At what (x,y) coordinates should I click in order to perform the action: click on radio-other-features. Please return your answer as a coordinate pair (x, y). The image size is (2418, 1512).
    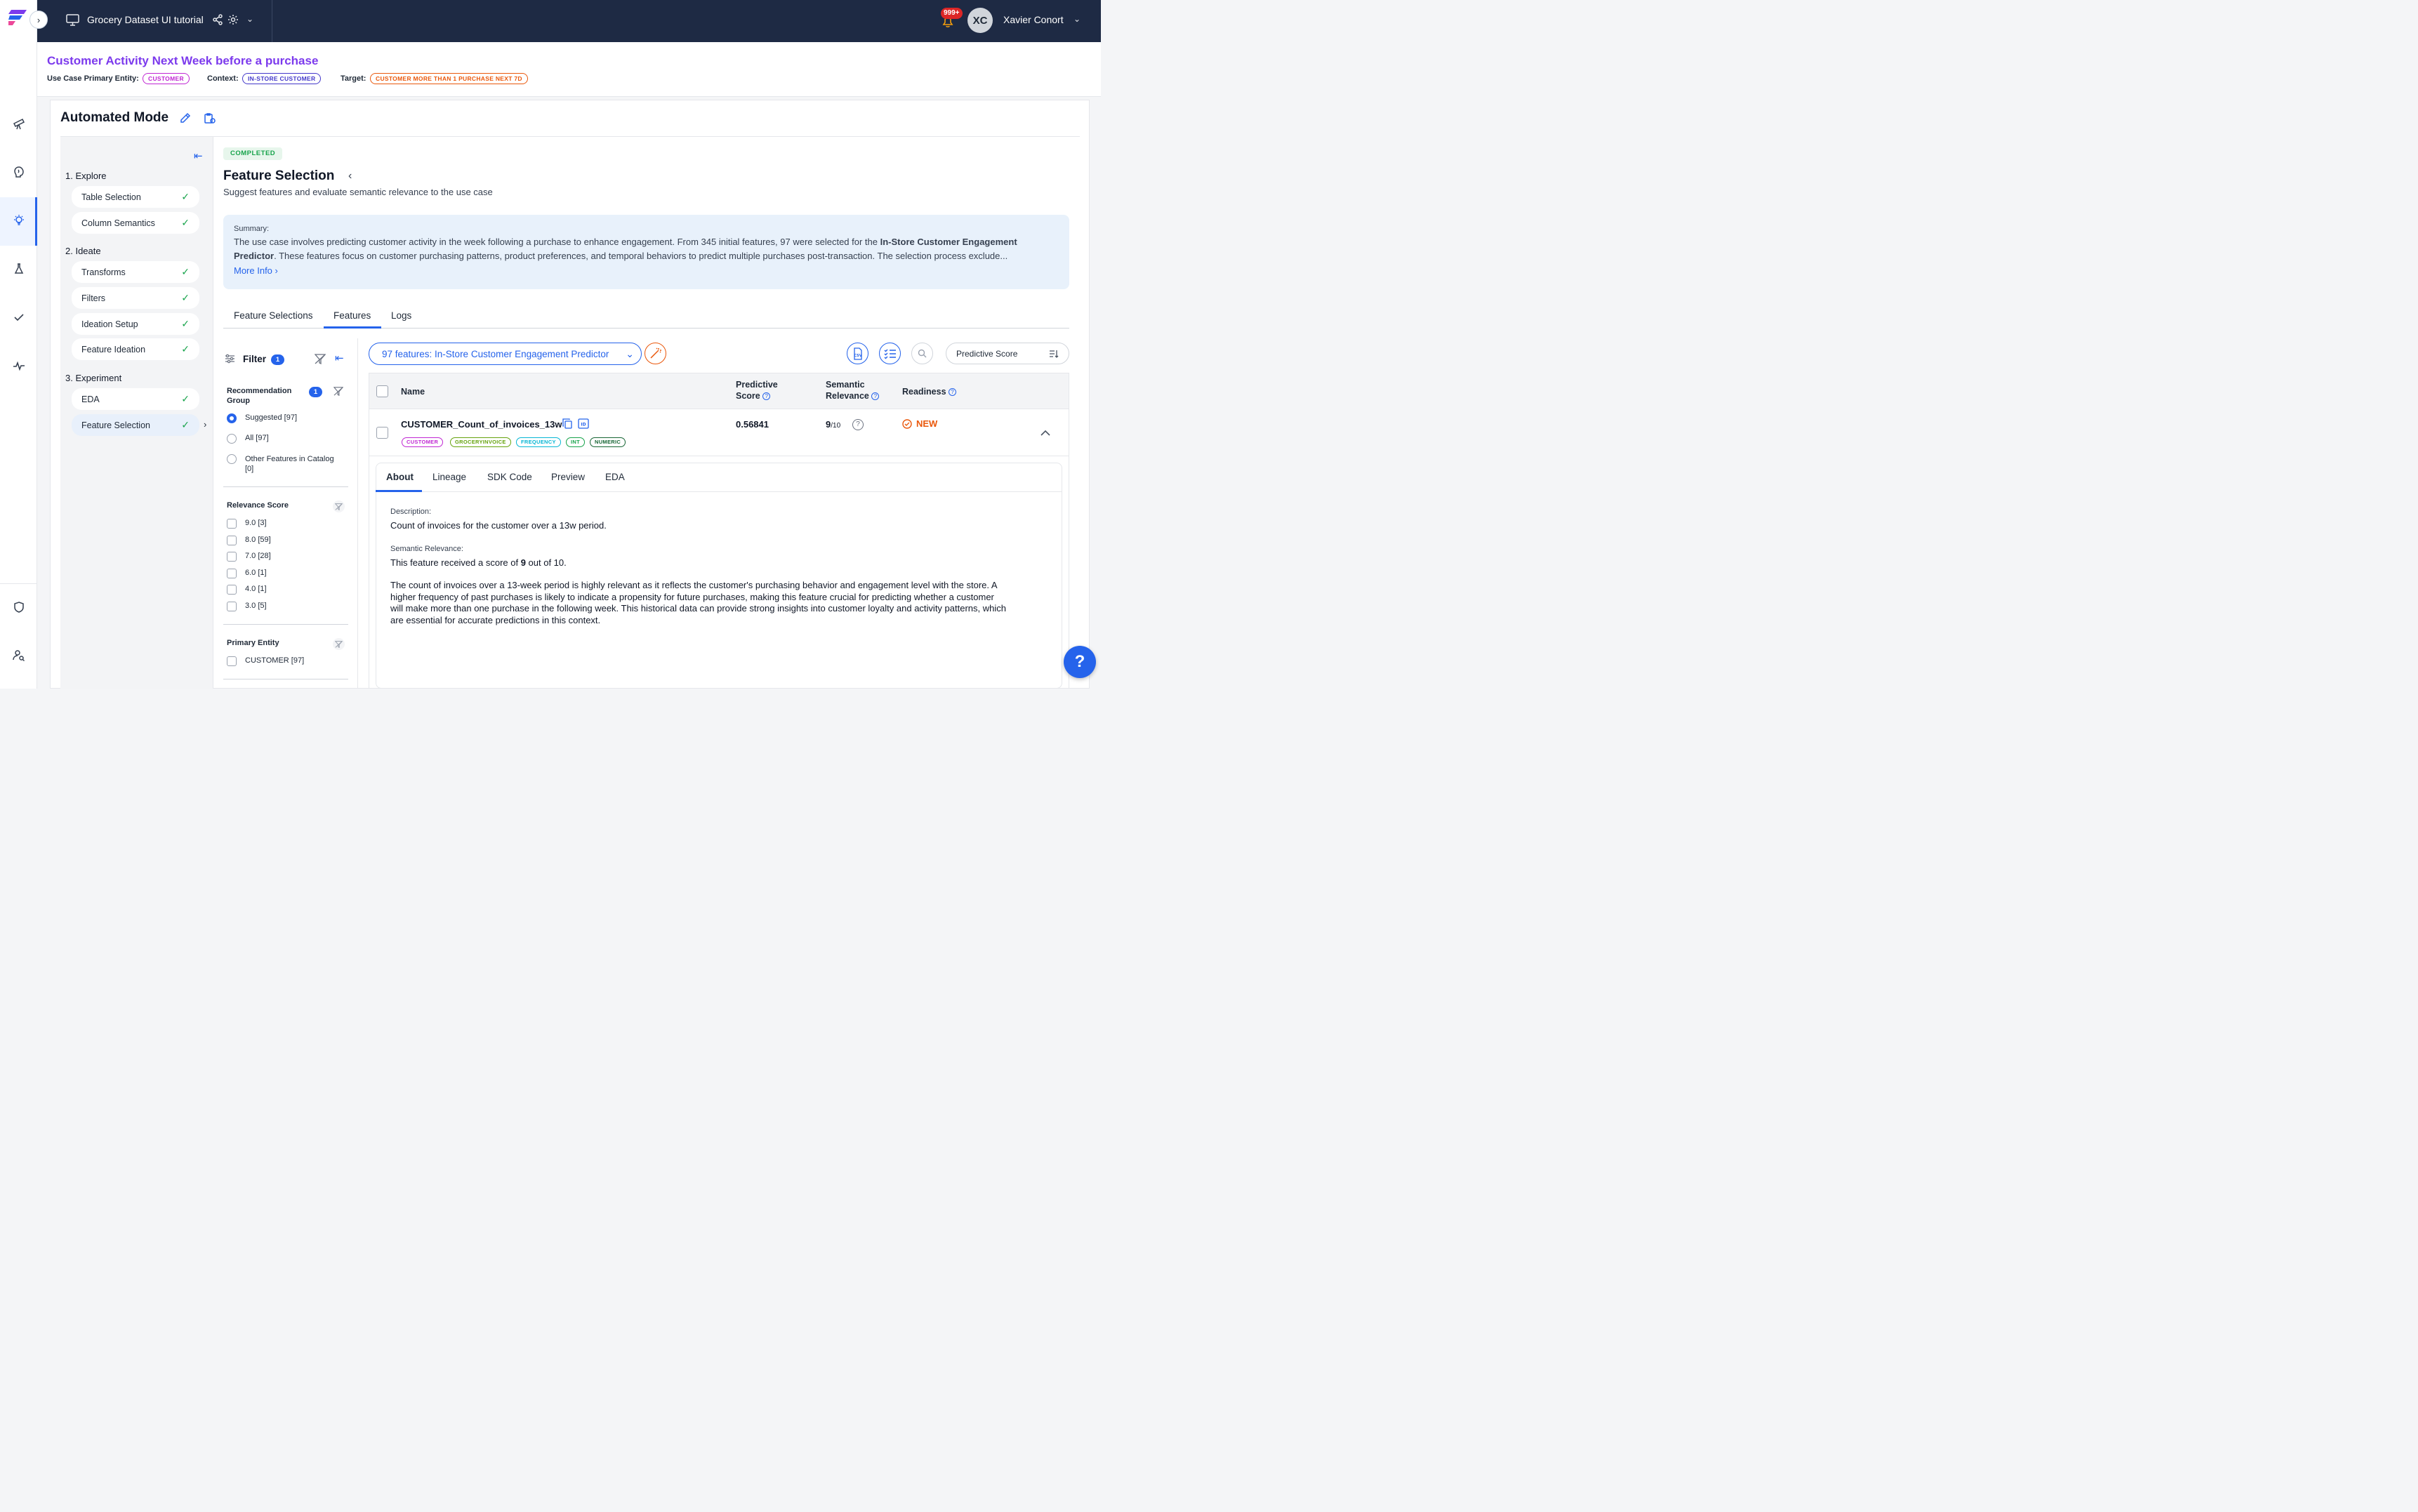
    Looking at the image, I should click on (232, 459).